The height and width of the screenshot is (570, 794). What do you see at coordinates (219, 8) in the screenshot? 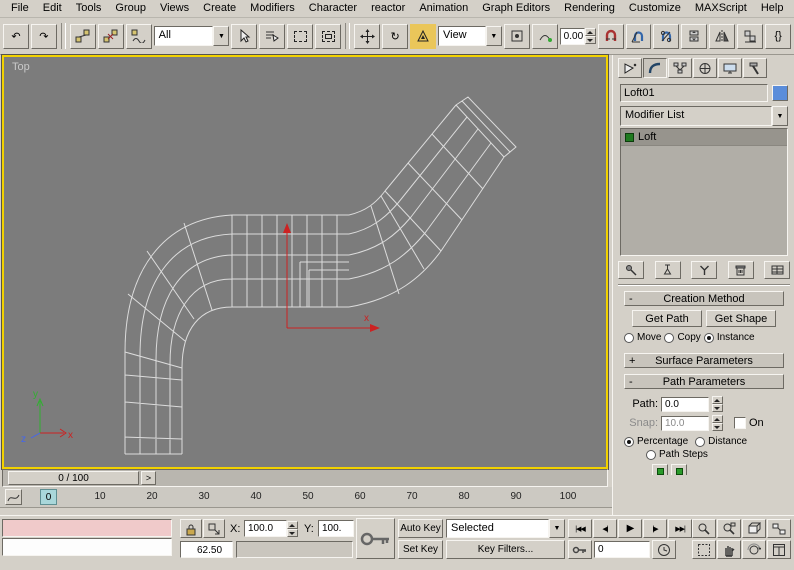
I see `menu-create: Create` at bounding box center [219, 8].